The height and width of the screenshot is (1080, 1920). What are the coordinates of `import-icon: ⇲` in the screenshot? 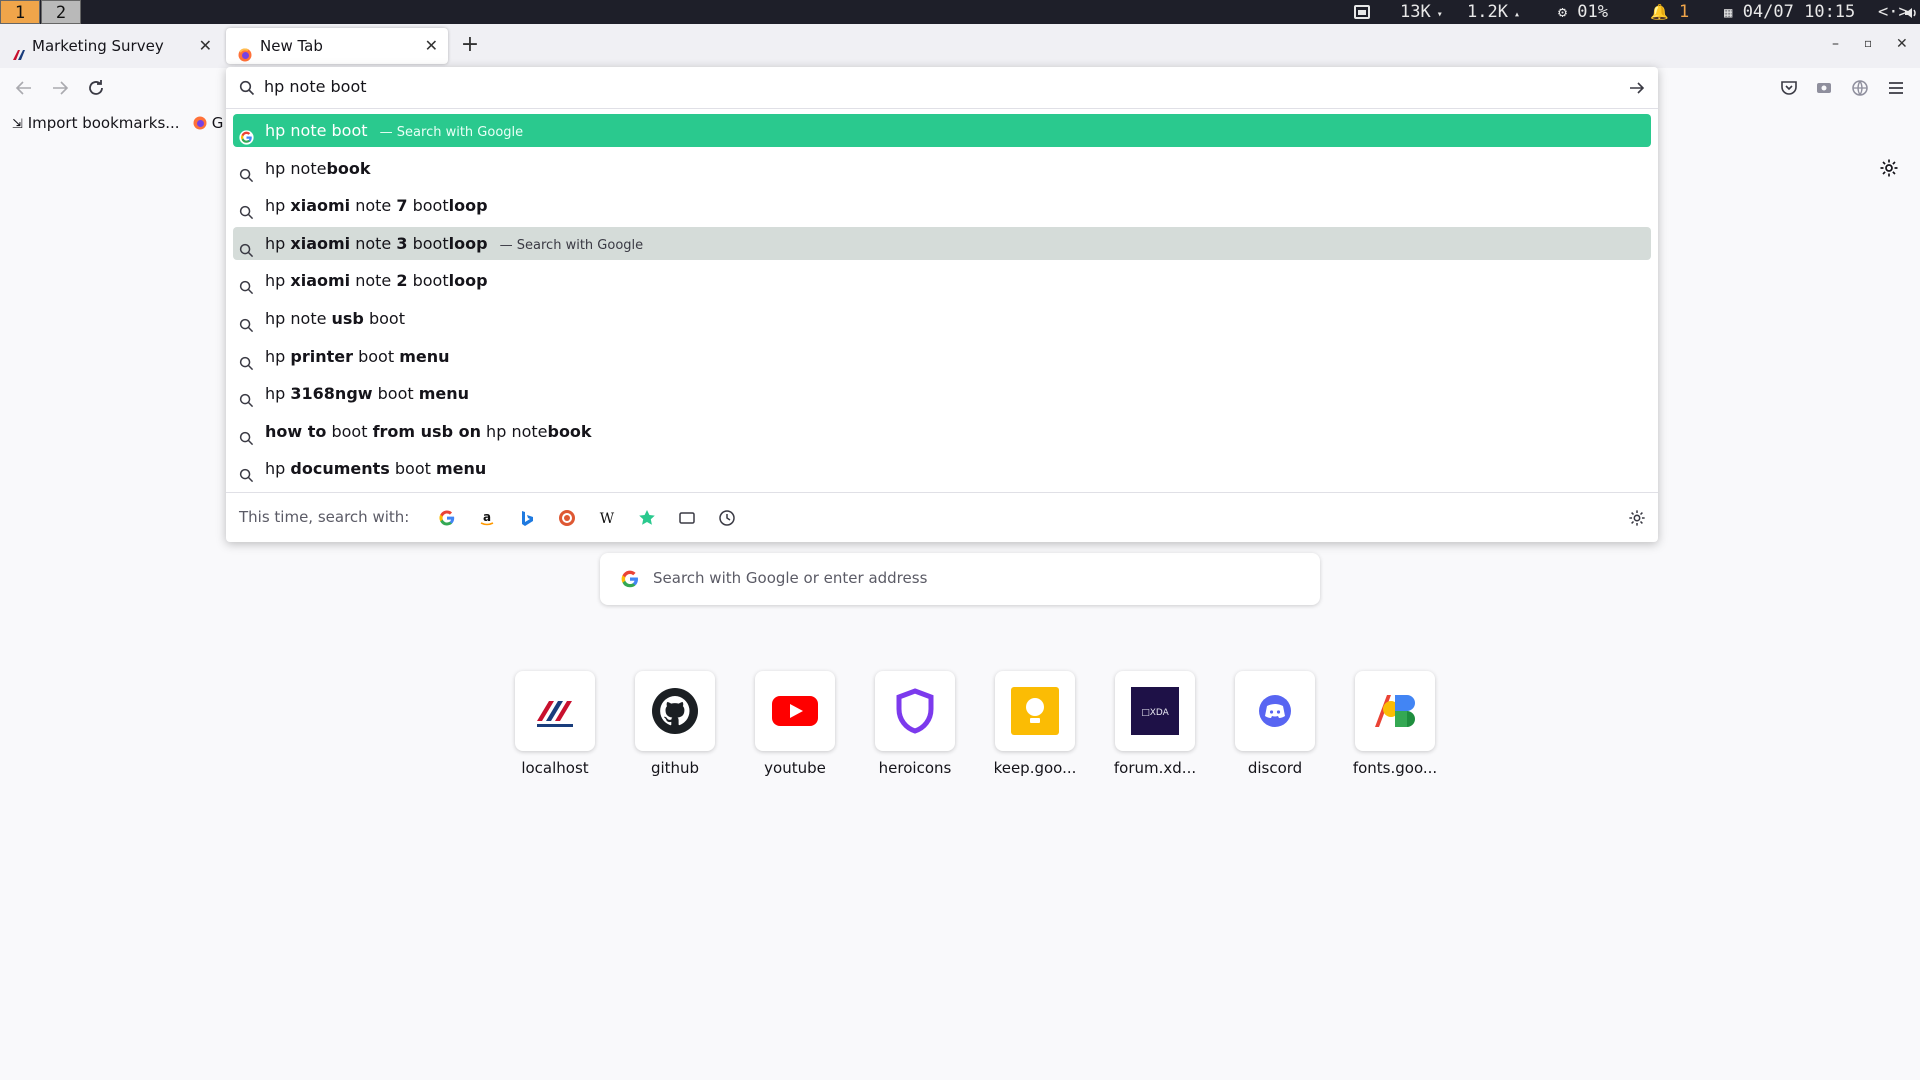 It's located at (17, 124).